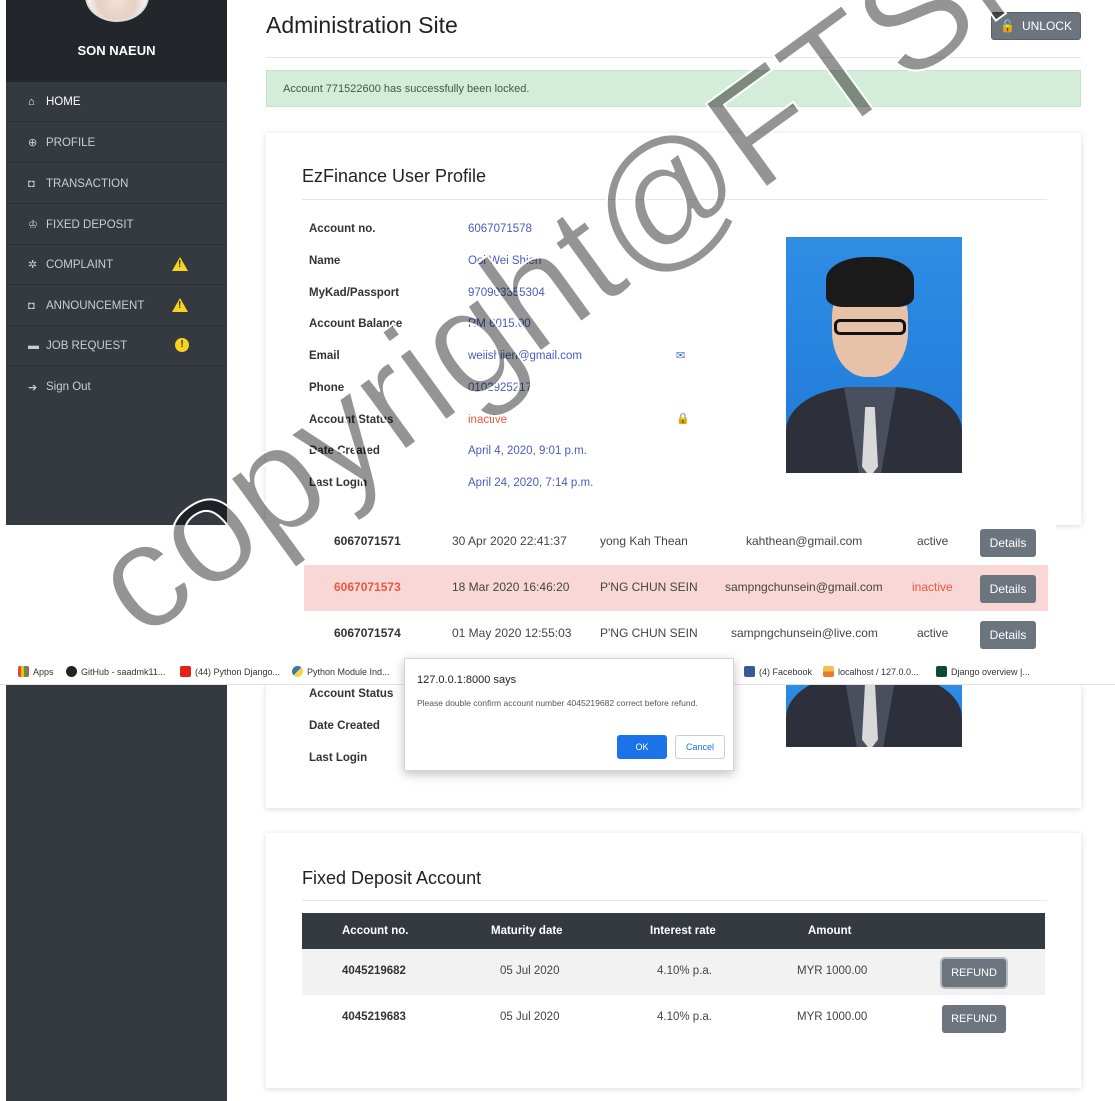  Describe the element at coordinates (33, 345) in the screenshot. I see `briefcase-icon: ▬` at that location.